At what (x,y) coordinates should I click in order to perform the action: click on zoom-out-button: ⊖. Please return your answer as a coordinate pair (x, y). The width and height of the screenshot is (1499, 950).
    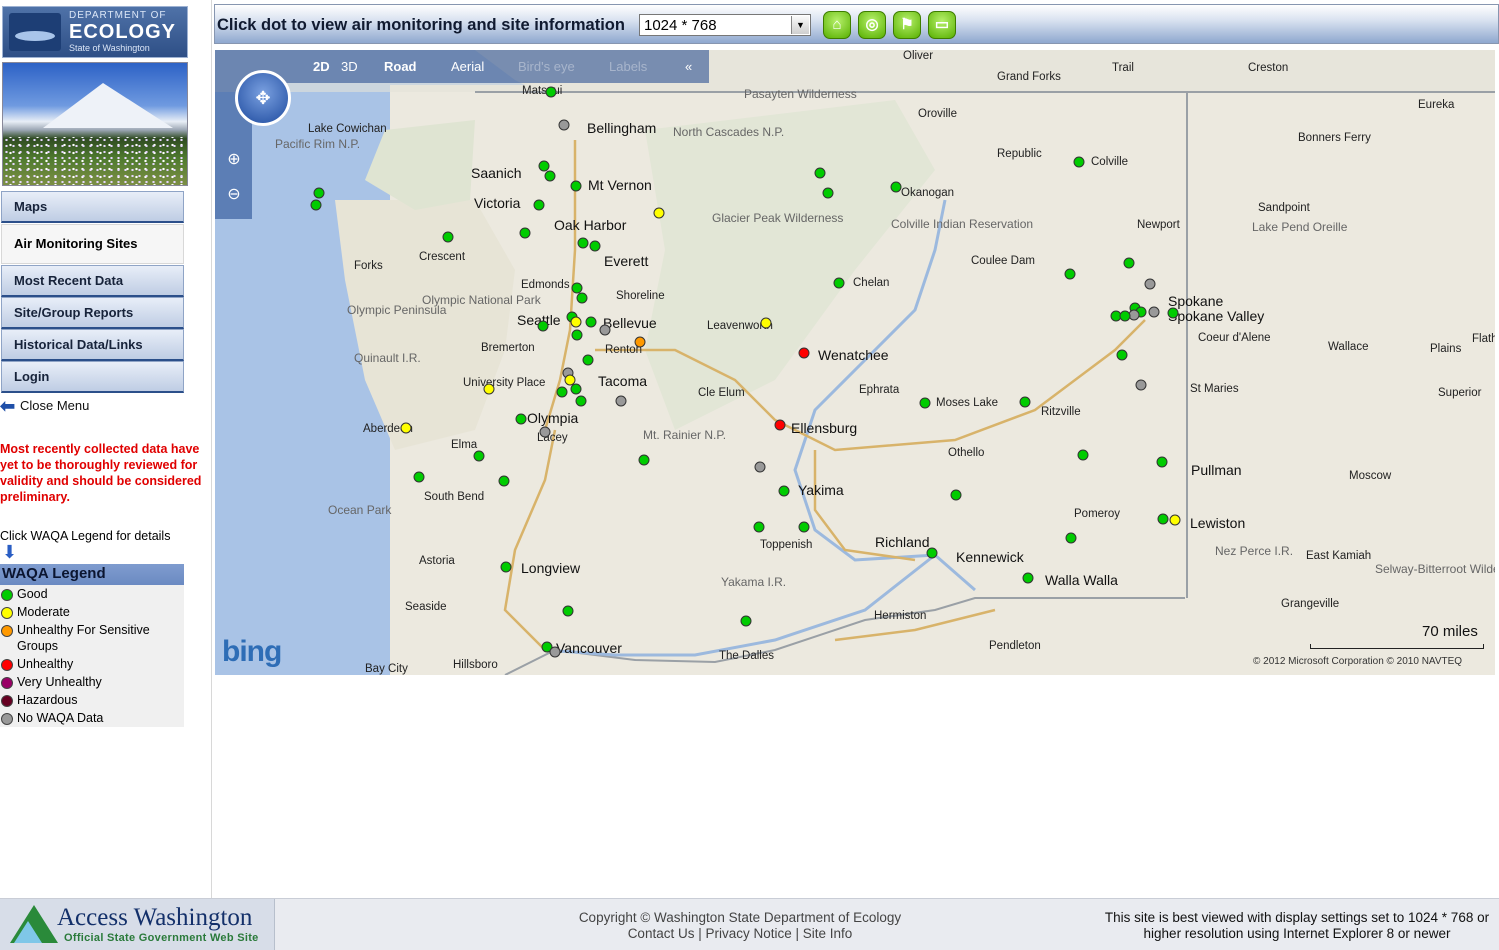
    Looking at the image, I should click on (234, 195).